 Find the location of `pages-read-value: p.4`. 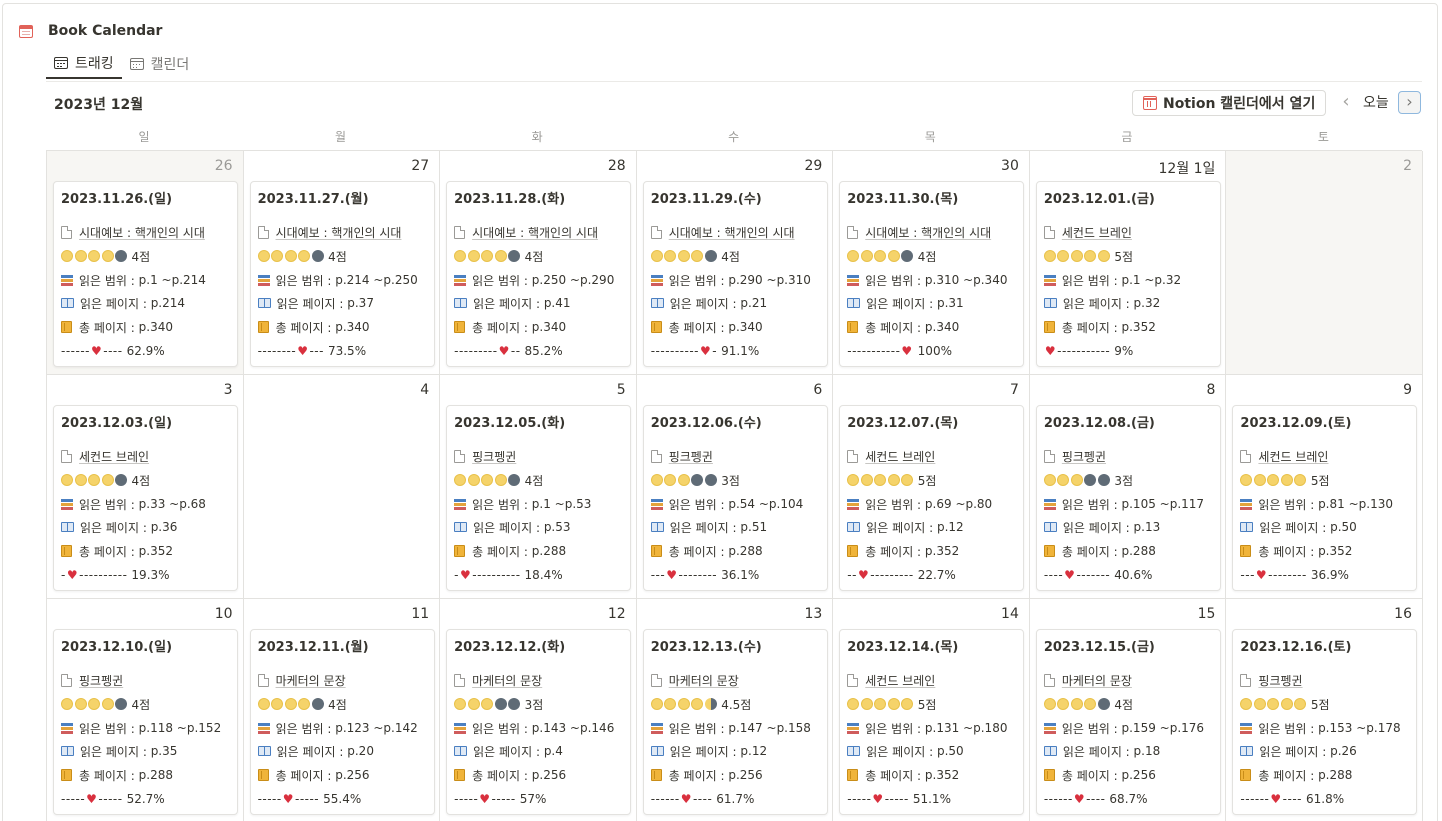

pages-read-value: p.4 is located at coordinates (553, 751).